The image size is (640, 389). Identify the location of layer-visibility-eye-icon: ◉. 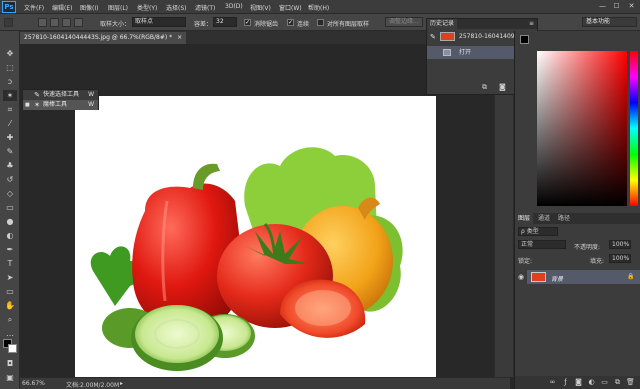
(521, 277).